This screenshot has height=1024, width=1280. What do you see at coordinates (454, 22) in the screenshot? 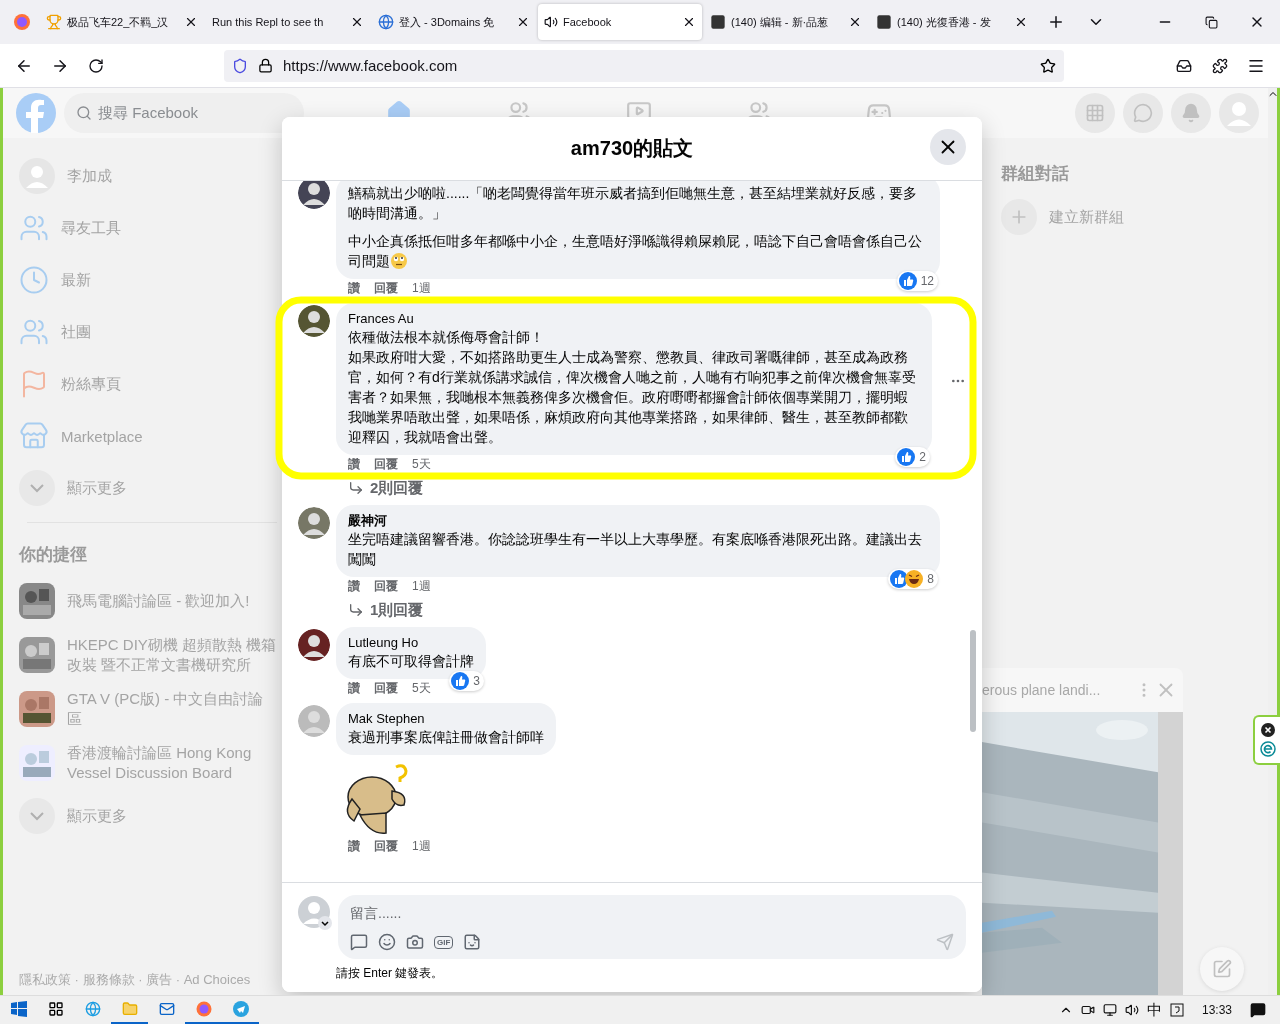
I see `browser-tab: 登入 - 3Domains 免` at bounding box center [454, 22].